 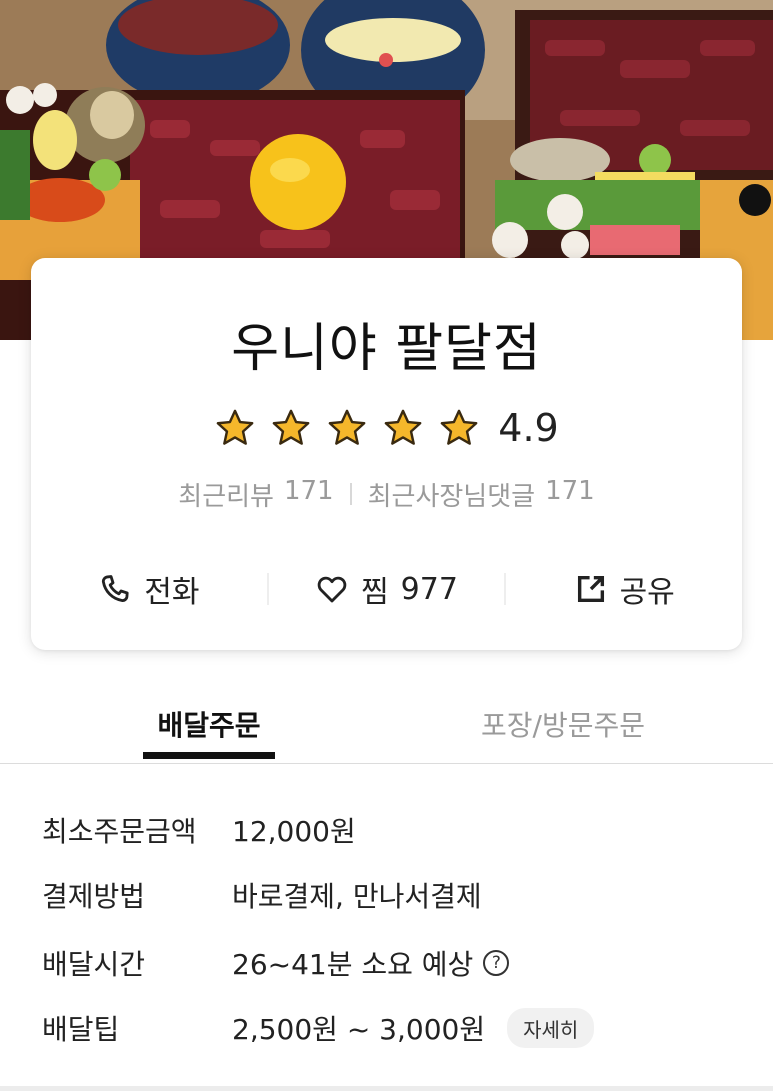 I want to click on call-button: 전화, so click(x=149, y=589).